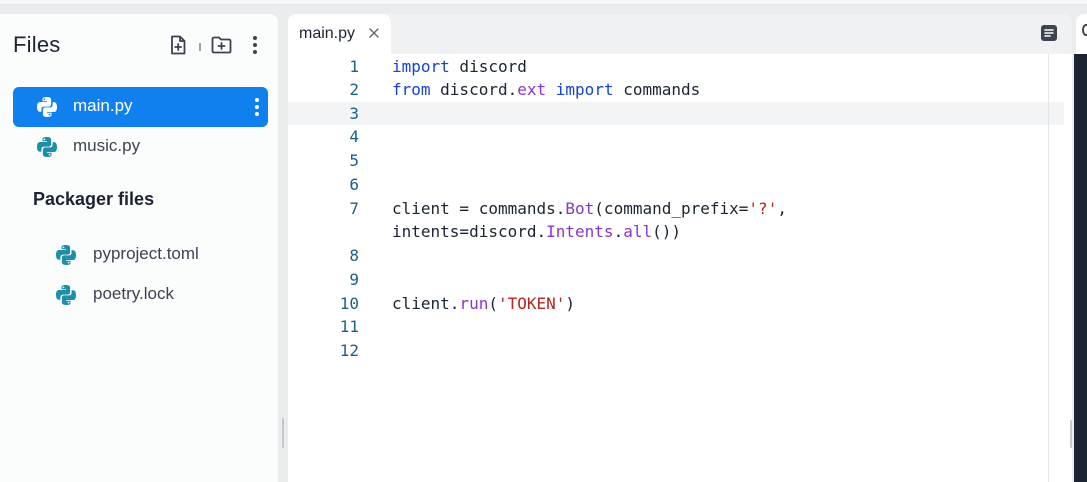  I want to click on files-menu-button, so click(255, 45).